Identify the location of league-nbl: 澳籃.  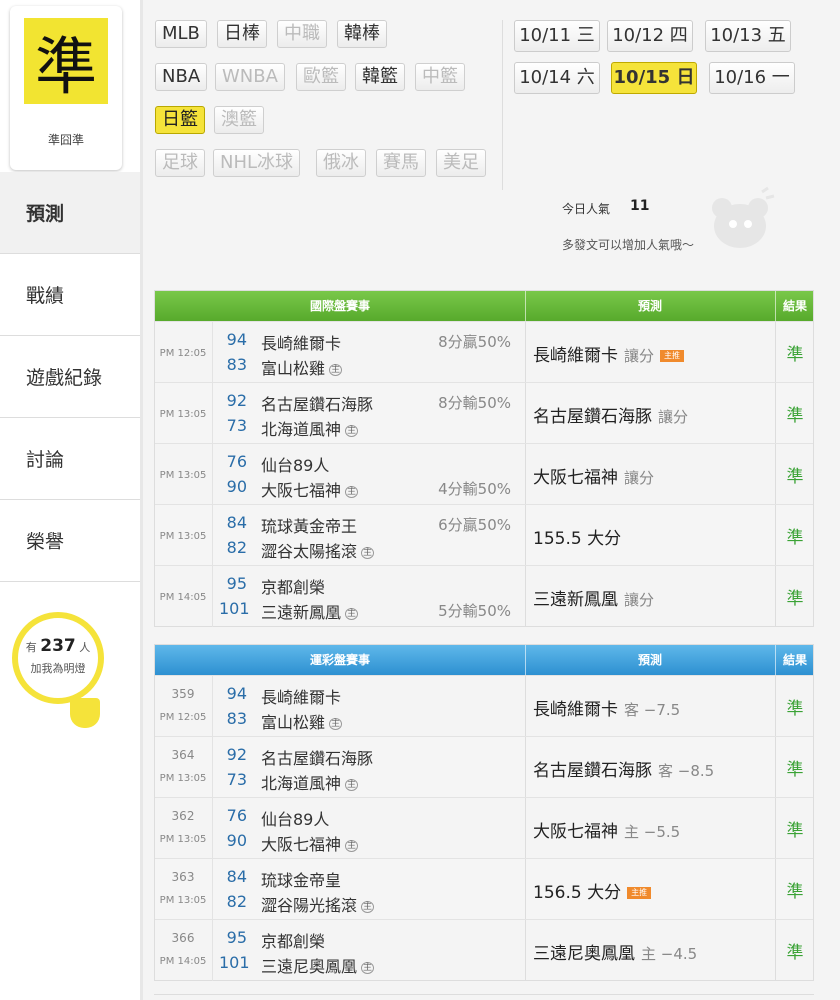
(239, 120).